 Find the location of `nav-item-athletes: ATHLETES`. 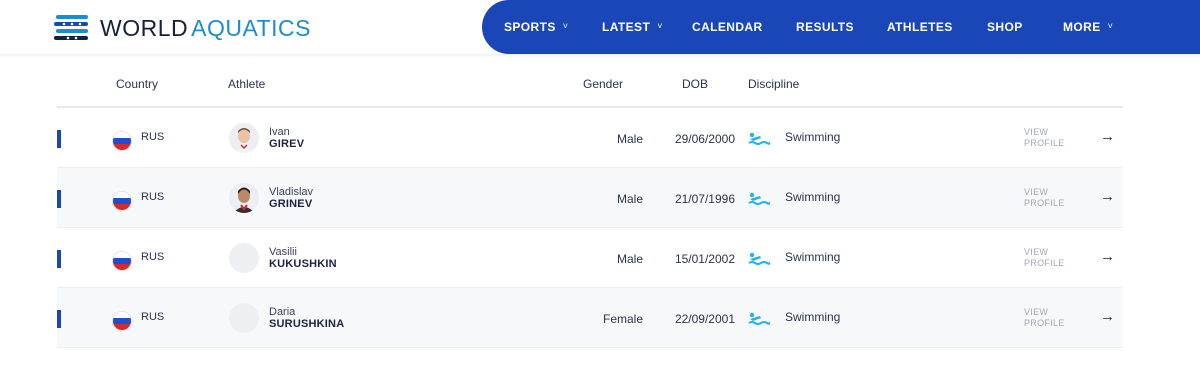

nav-item-athletes: ATHLETES is located at coordinates (920, 27).